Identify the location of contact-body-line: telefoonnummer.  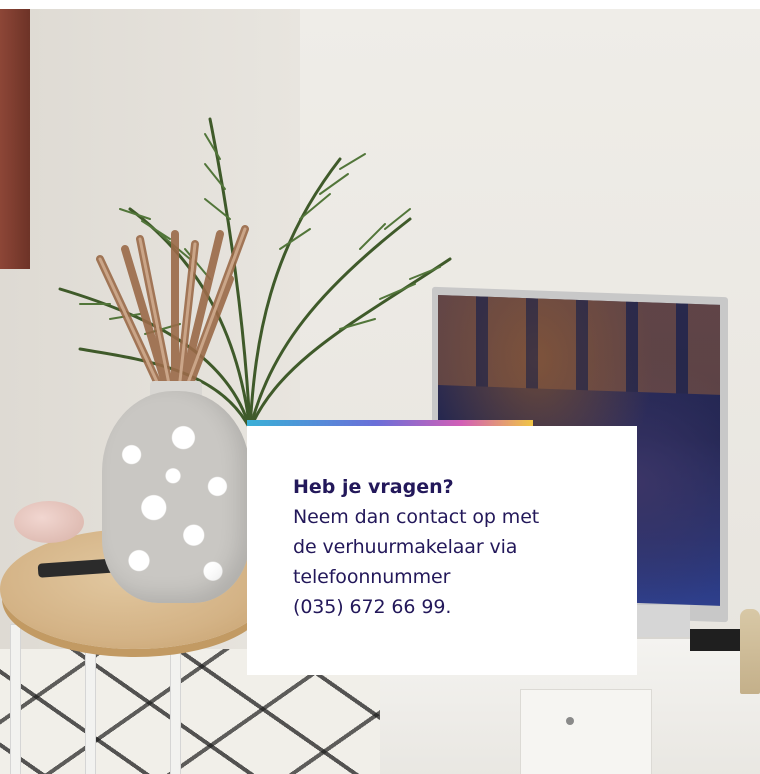
(372, 577).